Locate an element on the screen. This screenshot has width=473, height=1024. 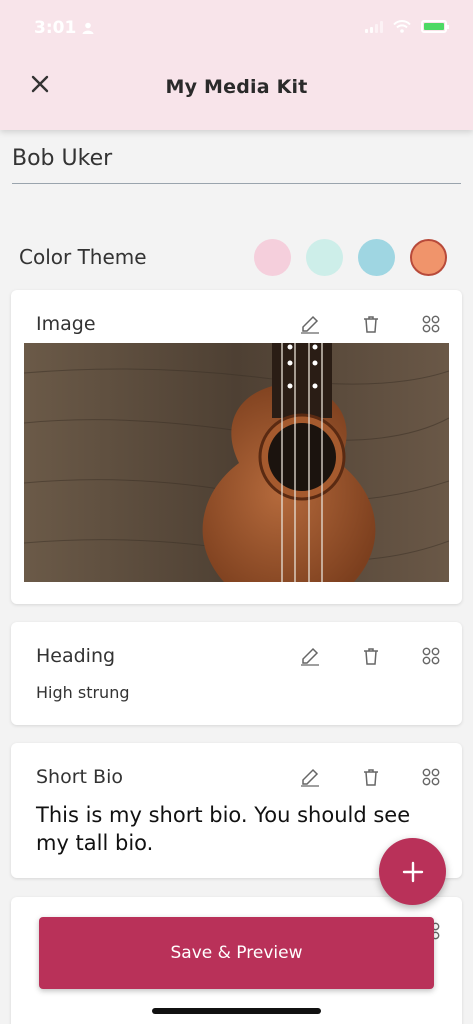
app-header: 3:01 My Media Kit is located at coordinates (236, 65).